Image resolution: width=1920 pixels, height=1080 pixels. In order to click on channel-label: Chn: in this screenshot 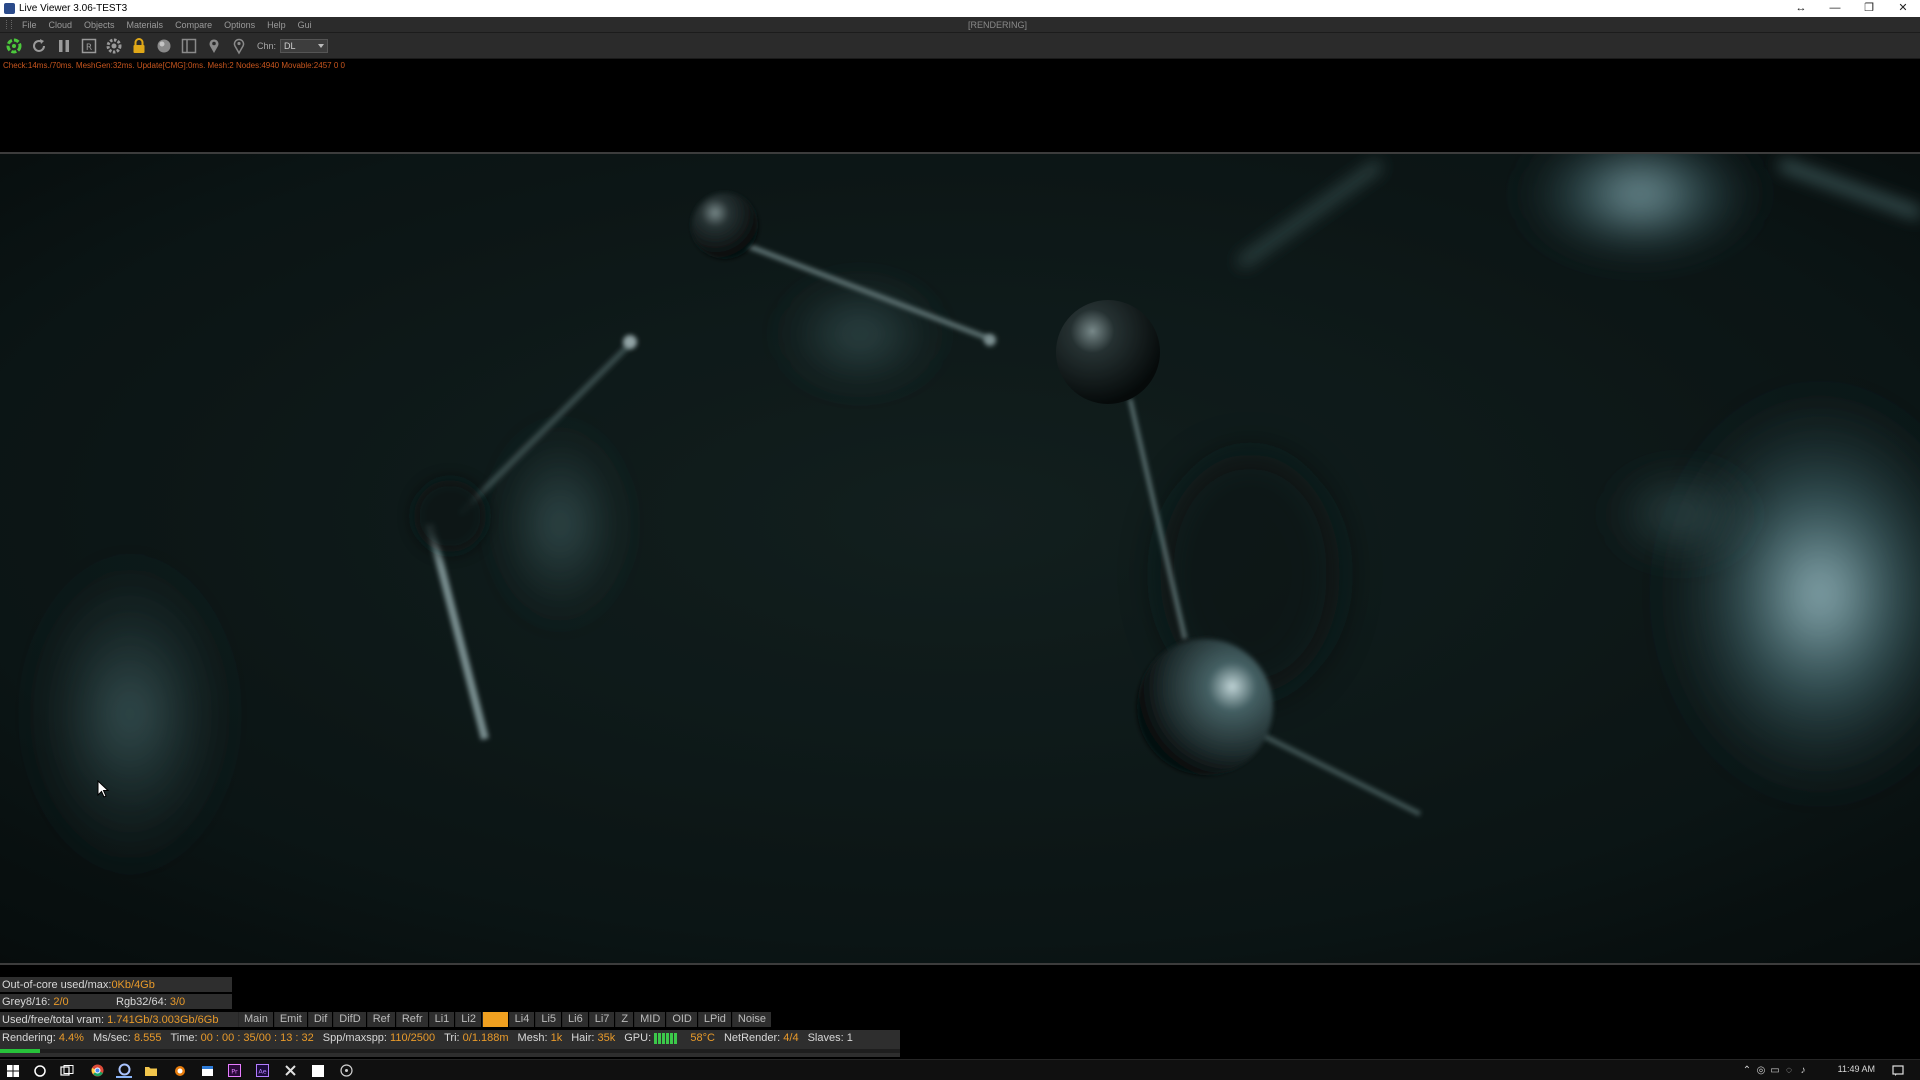, I will do `click(267, 45)`.